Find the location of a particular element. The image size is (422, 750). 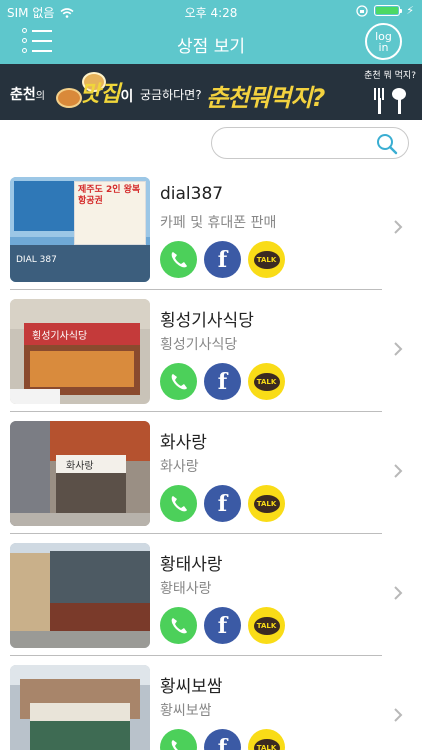

charging-icon: ⚡ is located at coordinates (410, 10).